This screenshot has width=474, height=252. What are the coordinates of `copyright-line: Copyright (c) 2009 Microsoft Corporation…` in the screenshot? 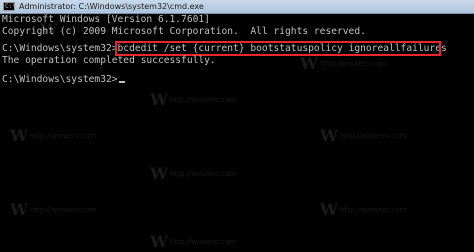 It's located at (184, 31).